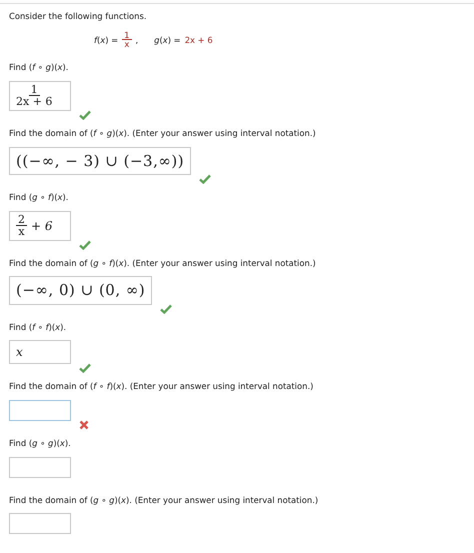 This screenshot has height=553, width=474. Describe the element at coordinates (38, 327) in the screenshot. I see `question-prompt: Find (f ∘ f)(x).` at that location.